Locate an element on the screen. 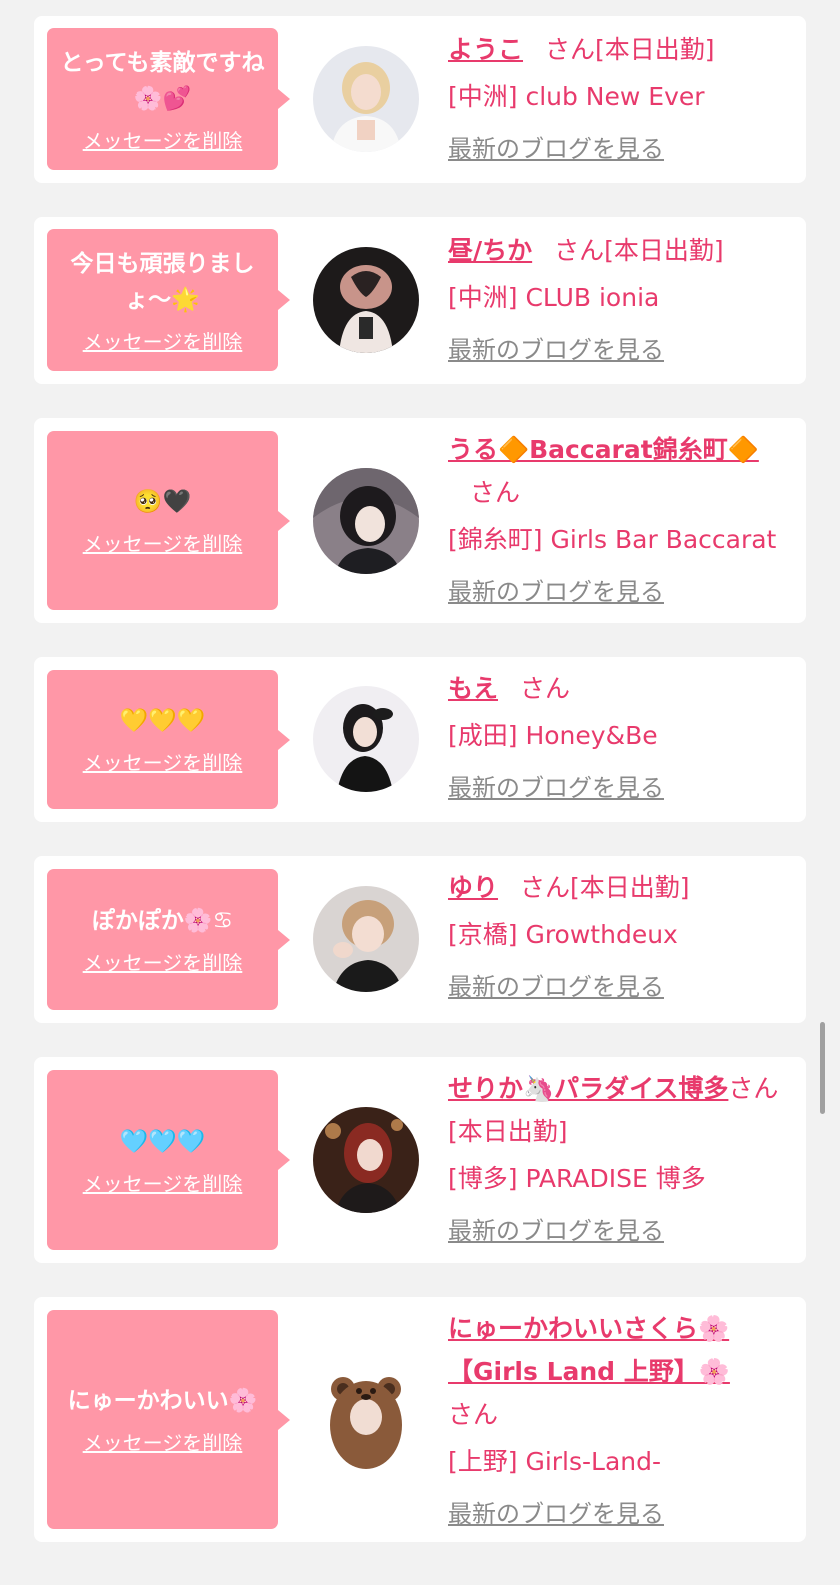  message-bubble: にゅーかわいい🌸 メッセージを削除 is located at coordinates (168, 1419).